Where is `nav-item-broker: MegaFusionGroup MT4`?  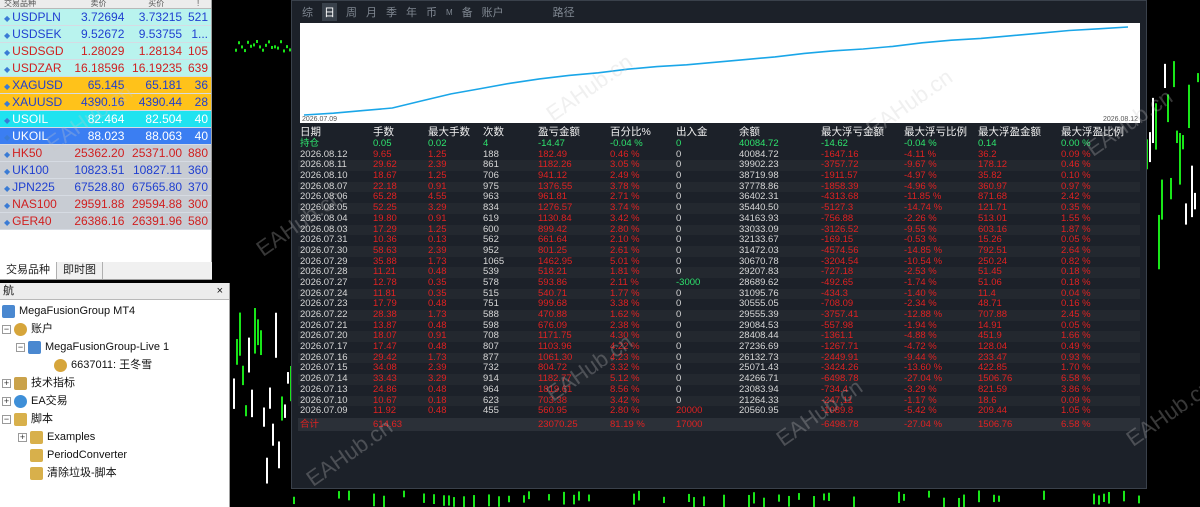
nav-item-broker: MegaFusionGroup MT4 is located at coordinates (68, 311).